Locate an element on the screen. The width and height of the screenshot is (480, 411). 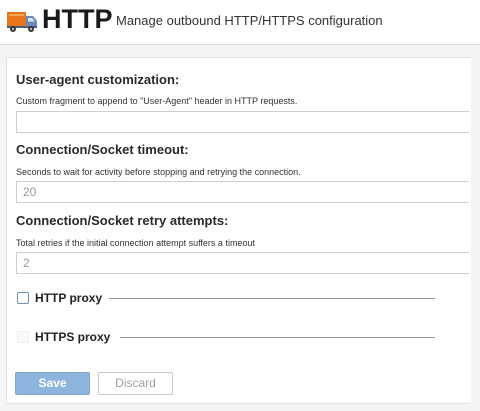
discard-button: Discard is located at coordinates (135, 383).